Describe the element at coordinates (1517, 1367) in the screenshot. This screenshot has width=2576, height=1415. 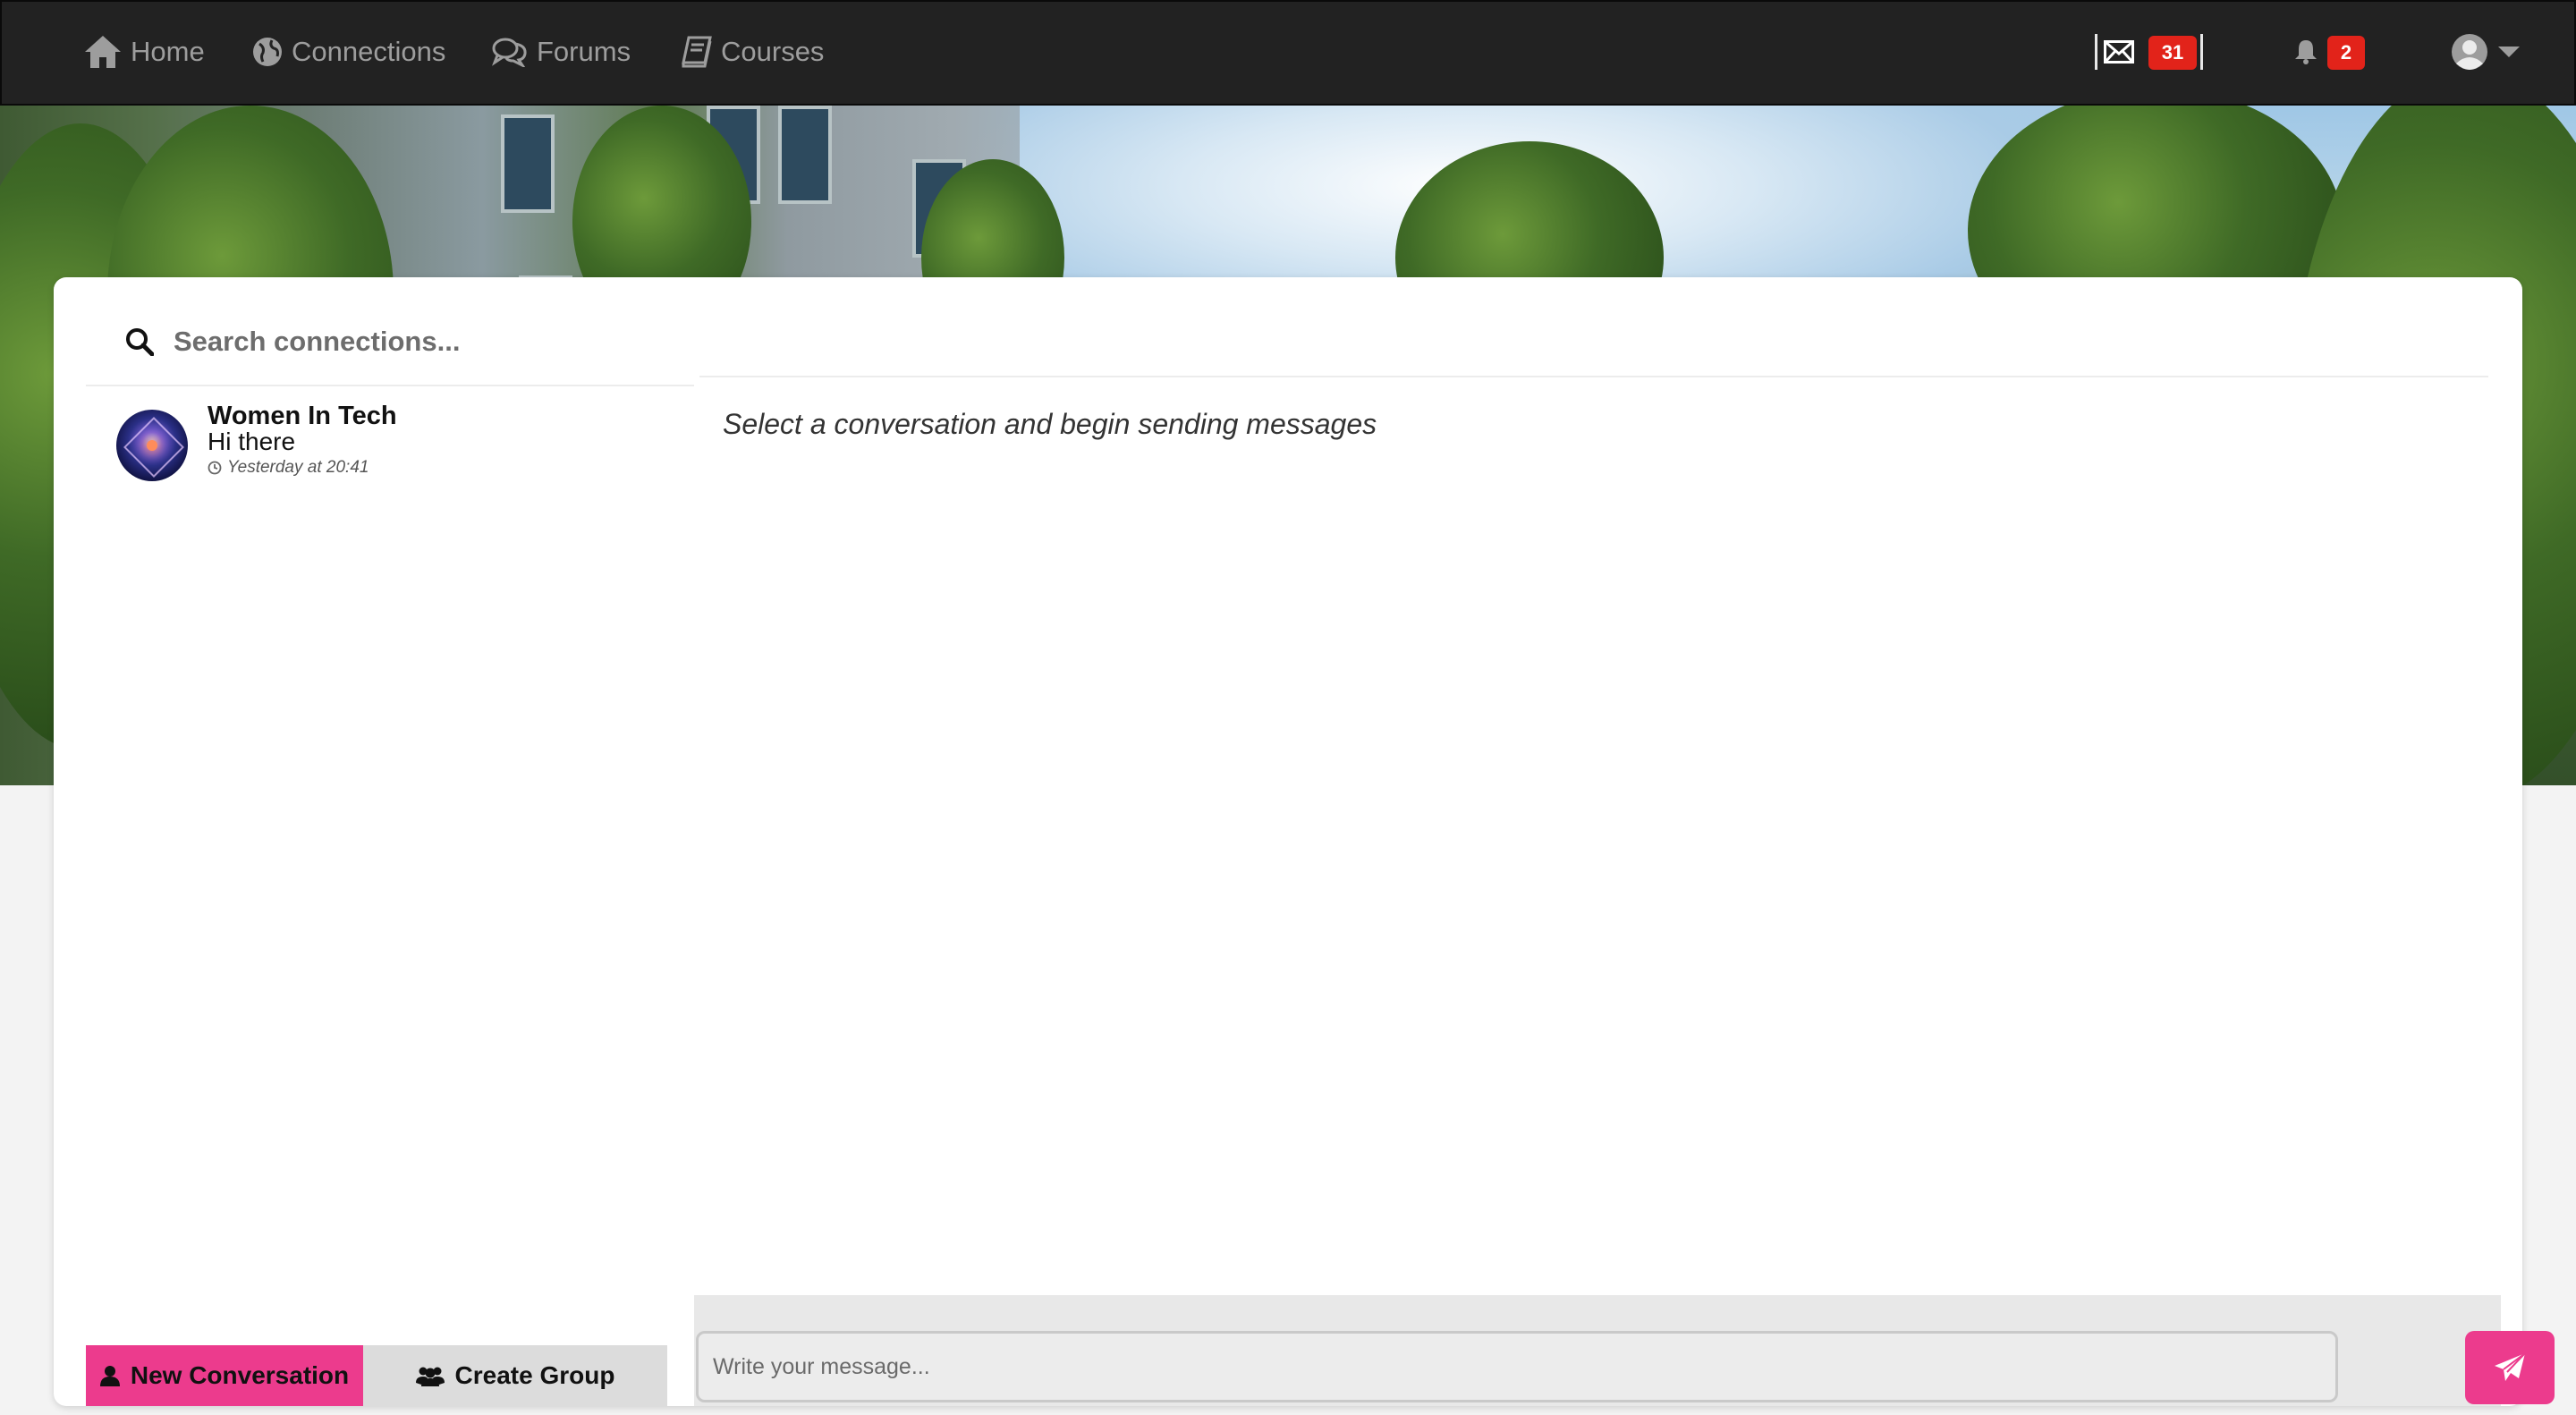
I see `message-input` at that location.